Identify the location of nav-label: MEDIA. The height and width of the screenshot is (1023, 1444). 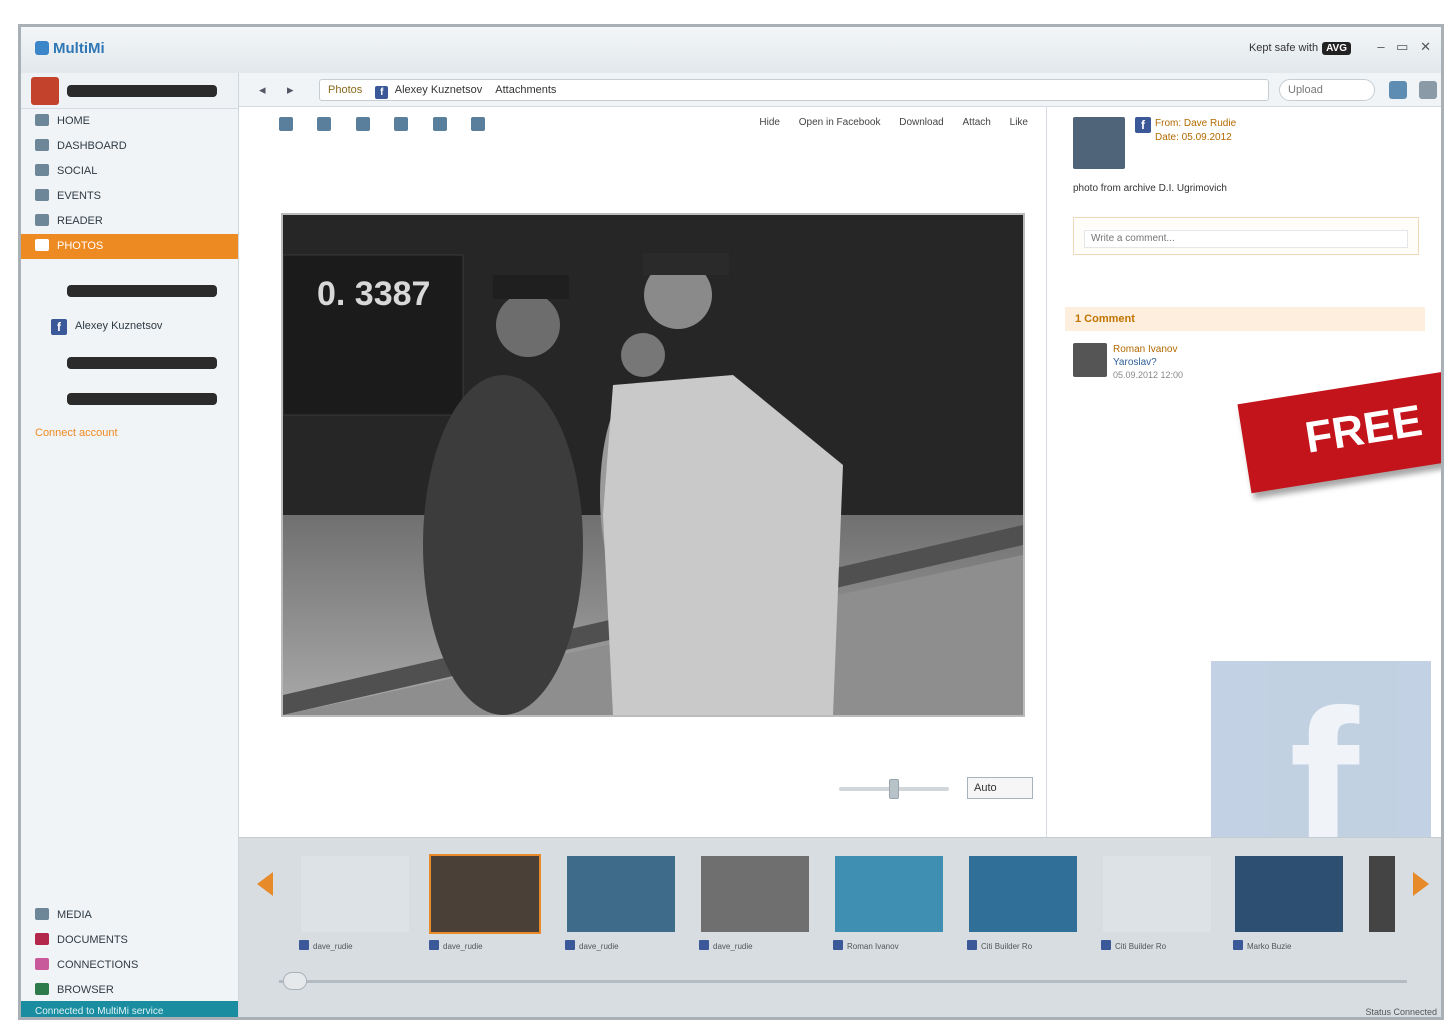
(74, 915).